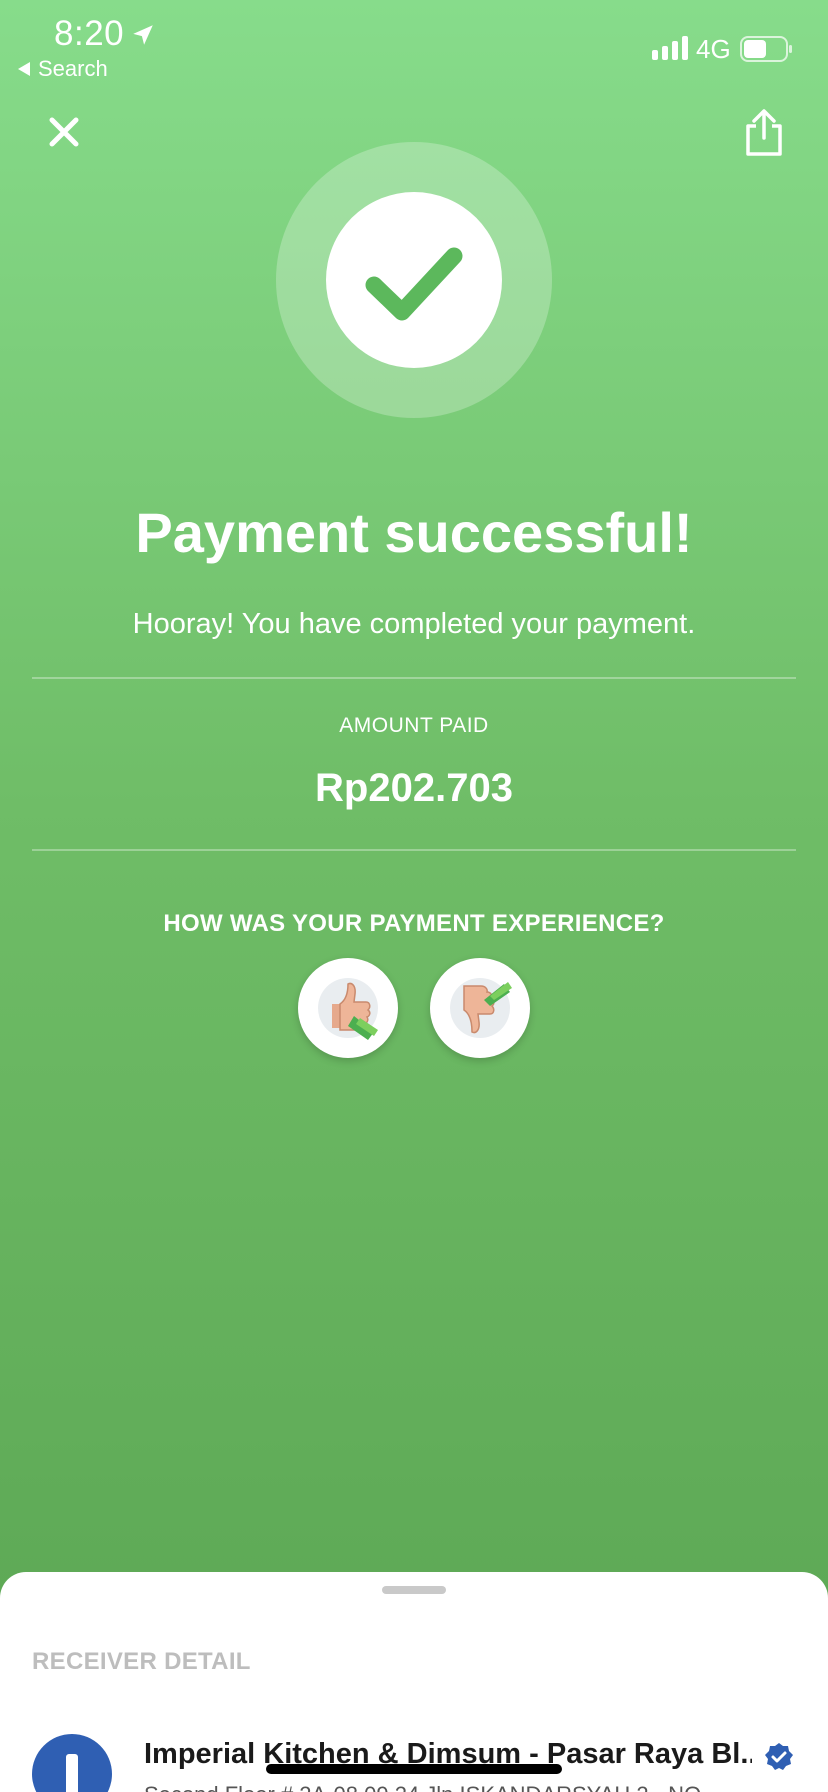 Image resolution: width=828 pixels, height=1792 pixels. What do you see at coordinates (414, 532) in the screenshot?
I see `payment-status-title: Payment successful!` at bounding box center [414, 532].